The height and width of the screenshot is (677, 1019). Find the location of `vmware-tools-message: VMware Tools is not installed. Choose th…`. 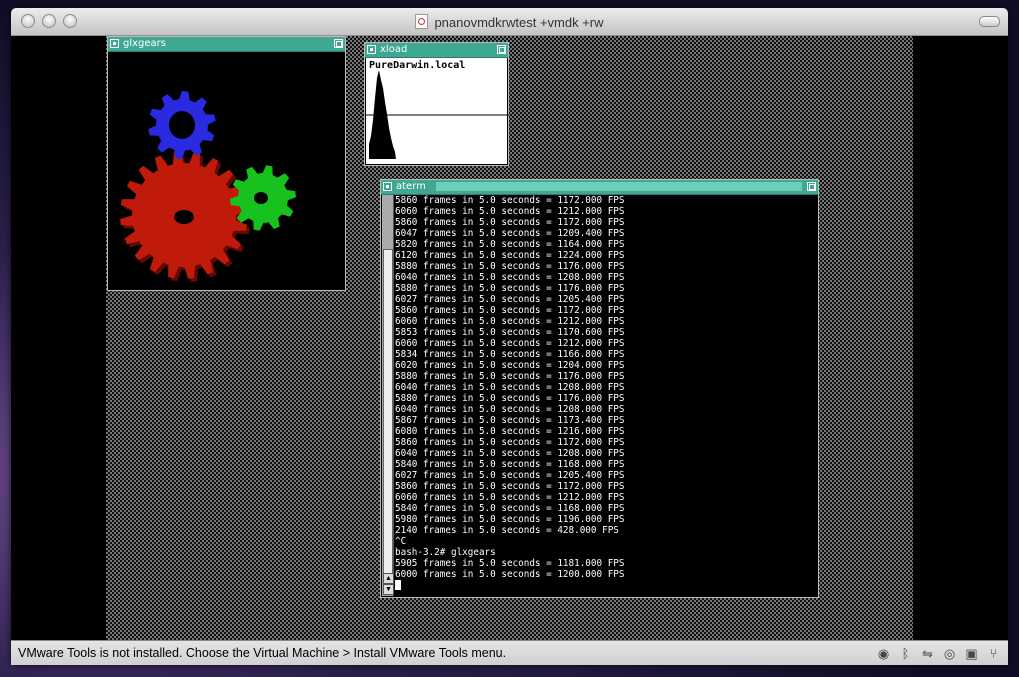

vmware-tools-message: VMware Tools is not installed. Choose th… is located at coordinates (262, 653).